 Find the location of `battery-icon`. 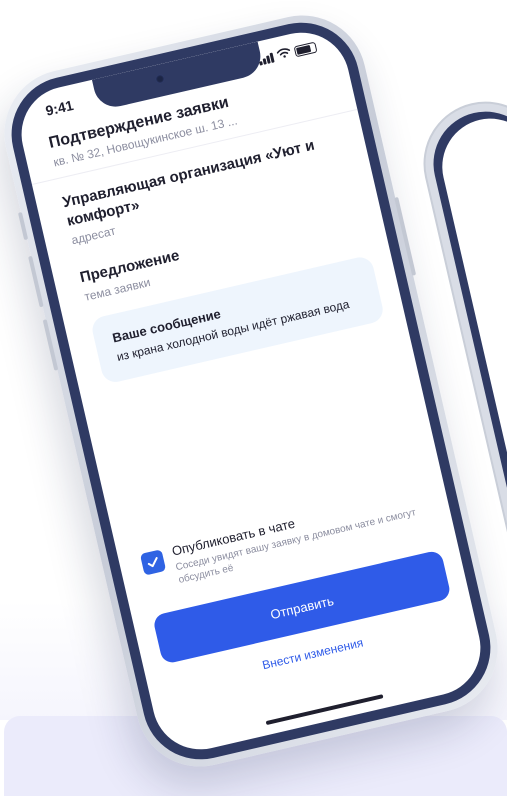

battery-icon is located at coordinates (305, 49).